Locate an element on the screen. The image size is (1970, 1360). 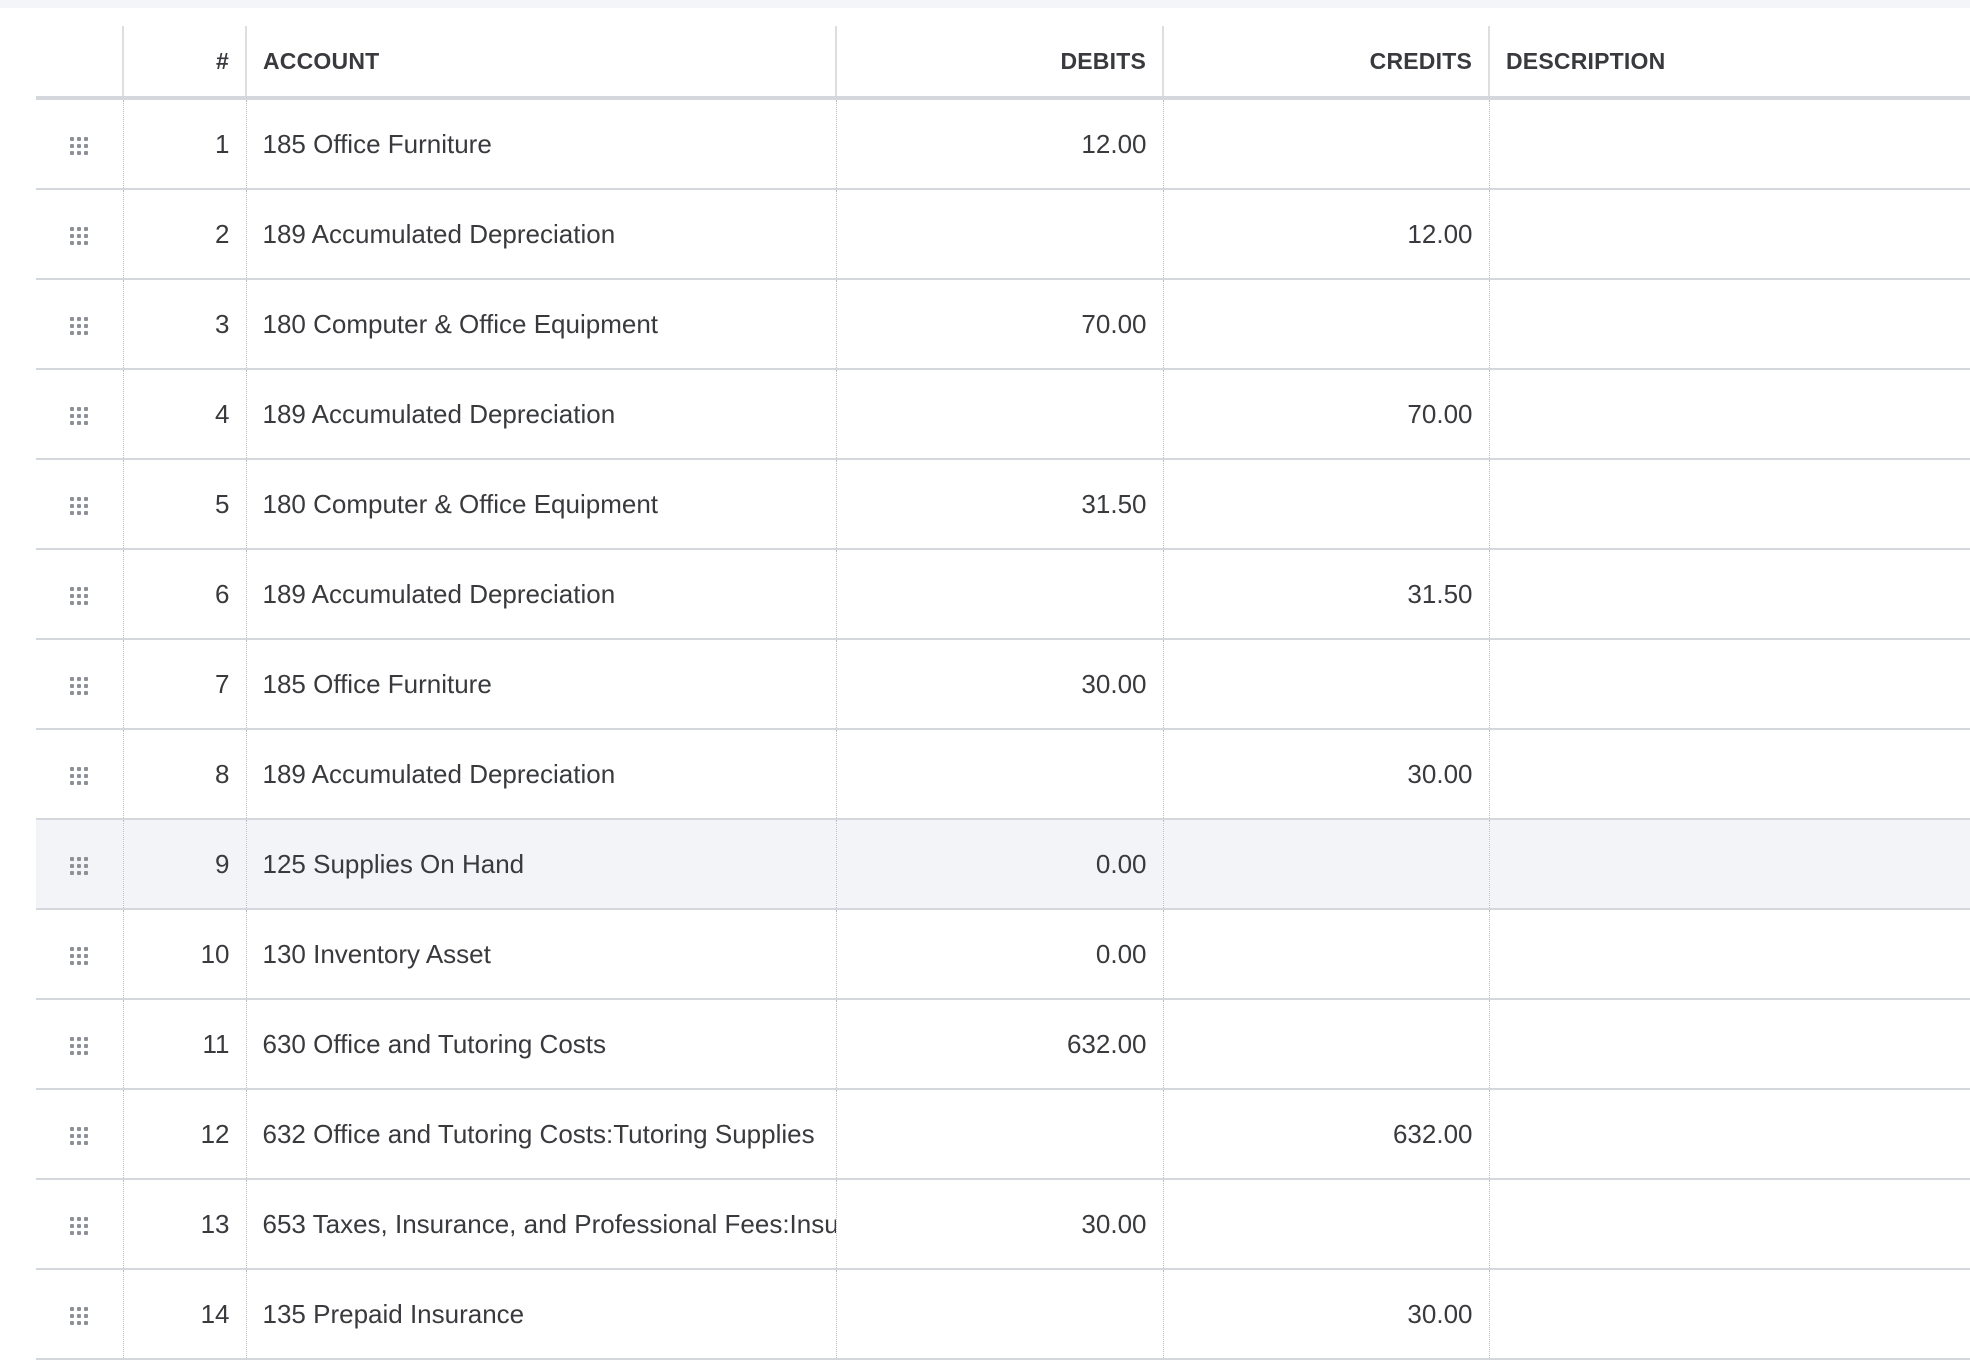
table-row: 3 180 Computer & Office Equipment 70.00 is located at coordinates (1003, 324).